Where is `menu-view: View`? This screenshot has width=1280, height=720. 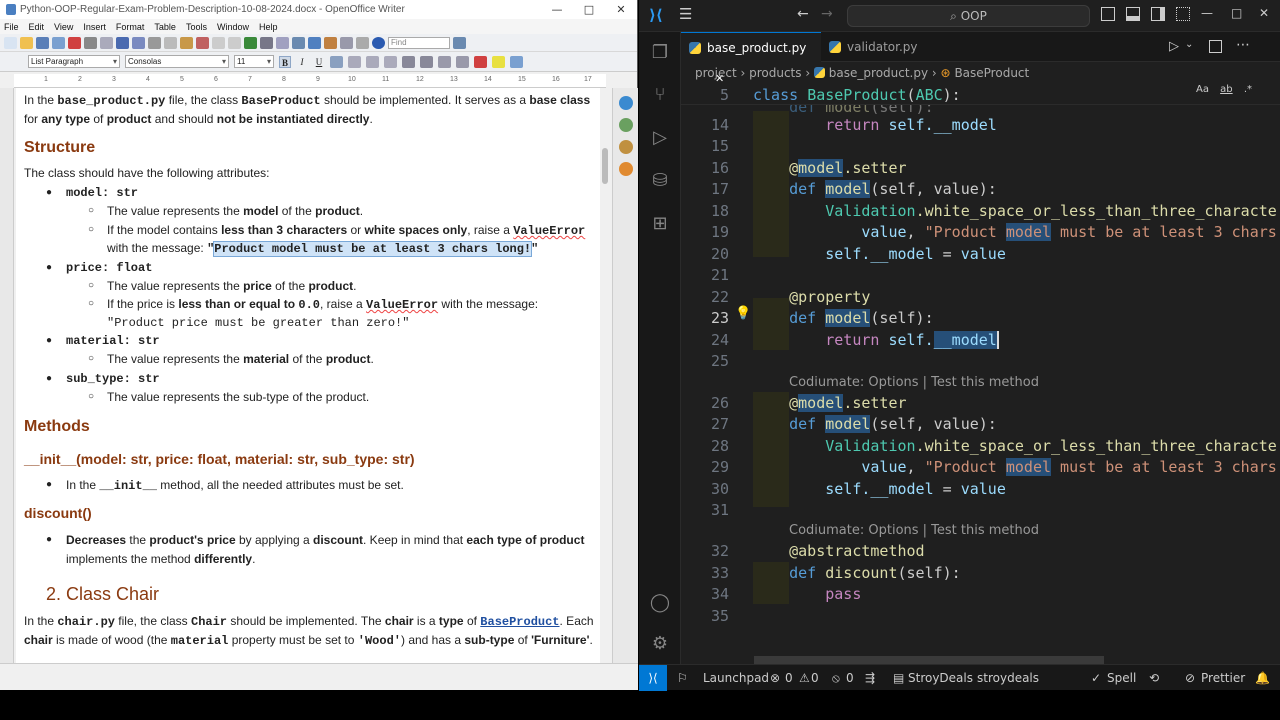
menu-view: View is located at coordinates (63, 27).